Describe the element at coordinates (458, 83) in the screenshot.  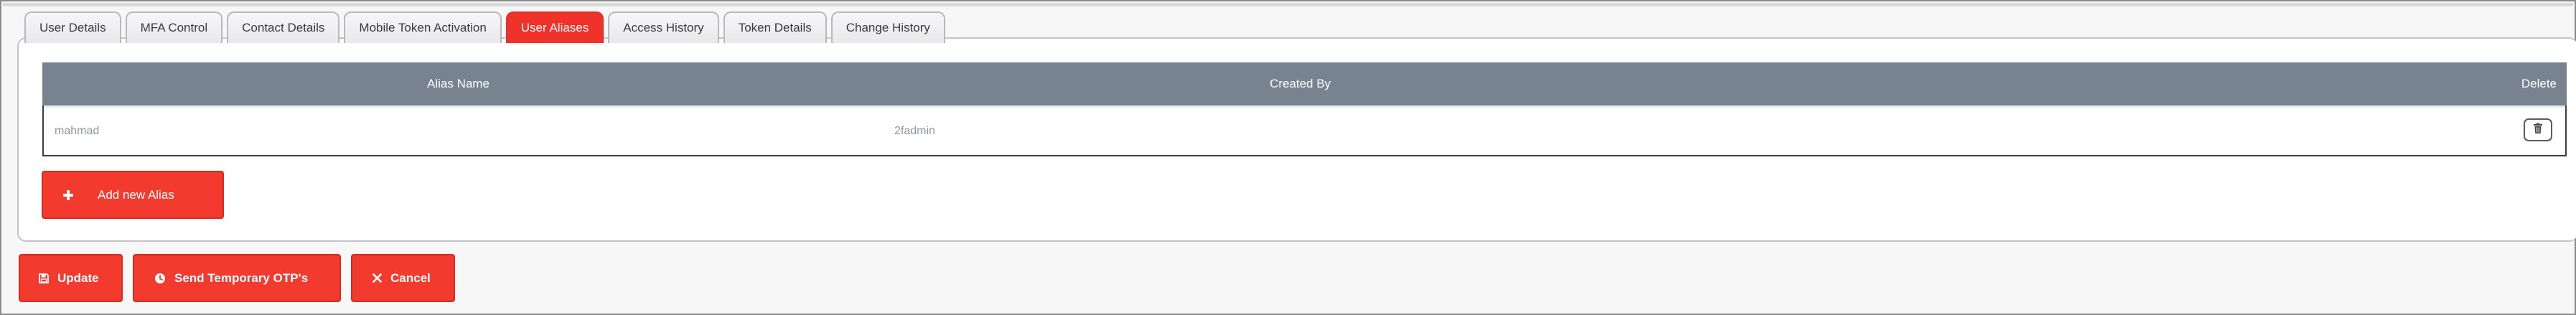
I see `column-header-alias-name: Alias Name` at that location.